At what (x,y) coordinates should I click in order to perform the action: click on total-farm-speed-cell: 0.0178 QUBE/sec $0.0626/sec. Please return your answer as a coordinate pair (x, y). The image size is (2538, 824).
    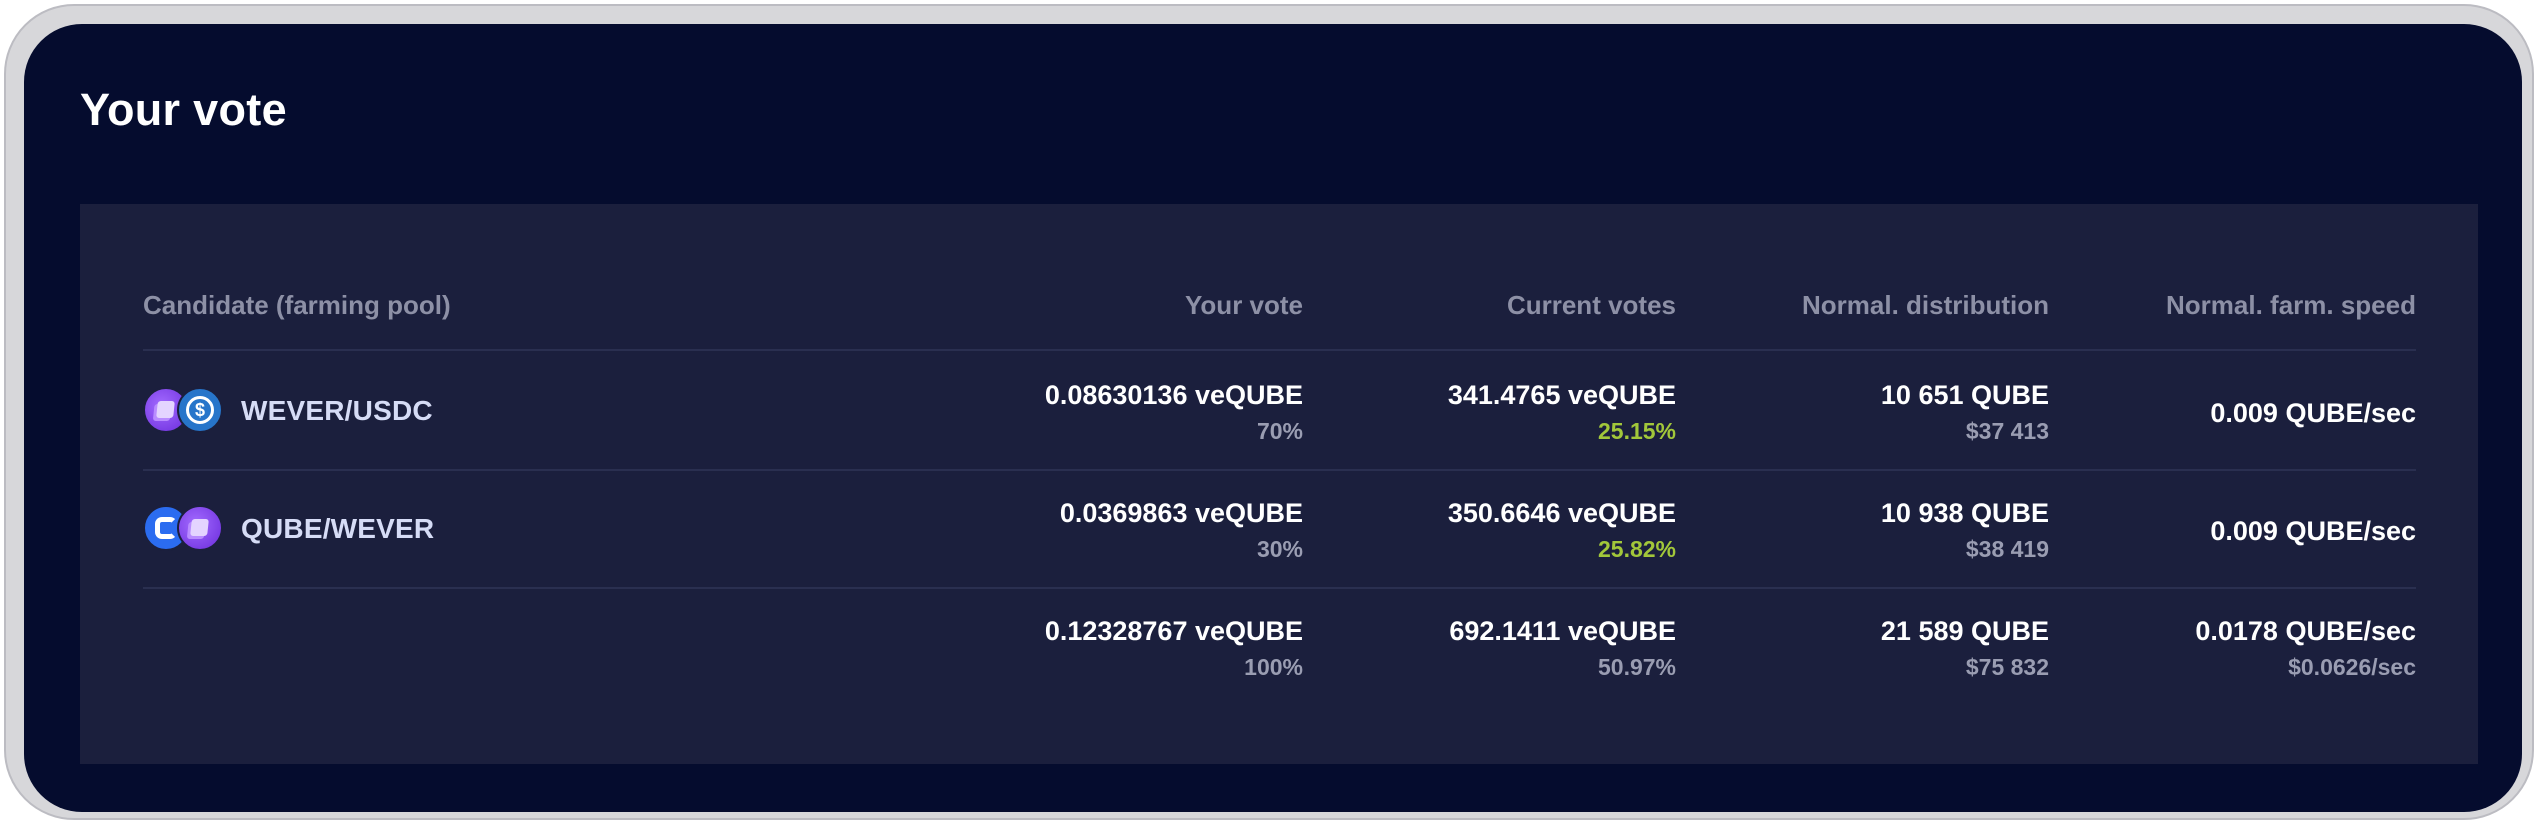
    Looking at the image, I should click on (2305, 649).